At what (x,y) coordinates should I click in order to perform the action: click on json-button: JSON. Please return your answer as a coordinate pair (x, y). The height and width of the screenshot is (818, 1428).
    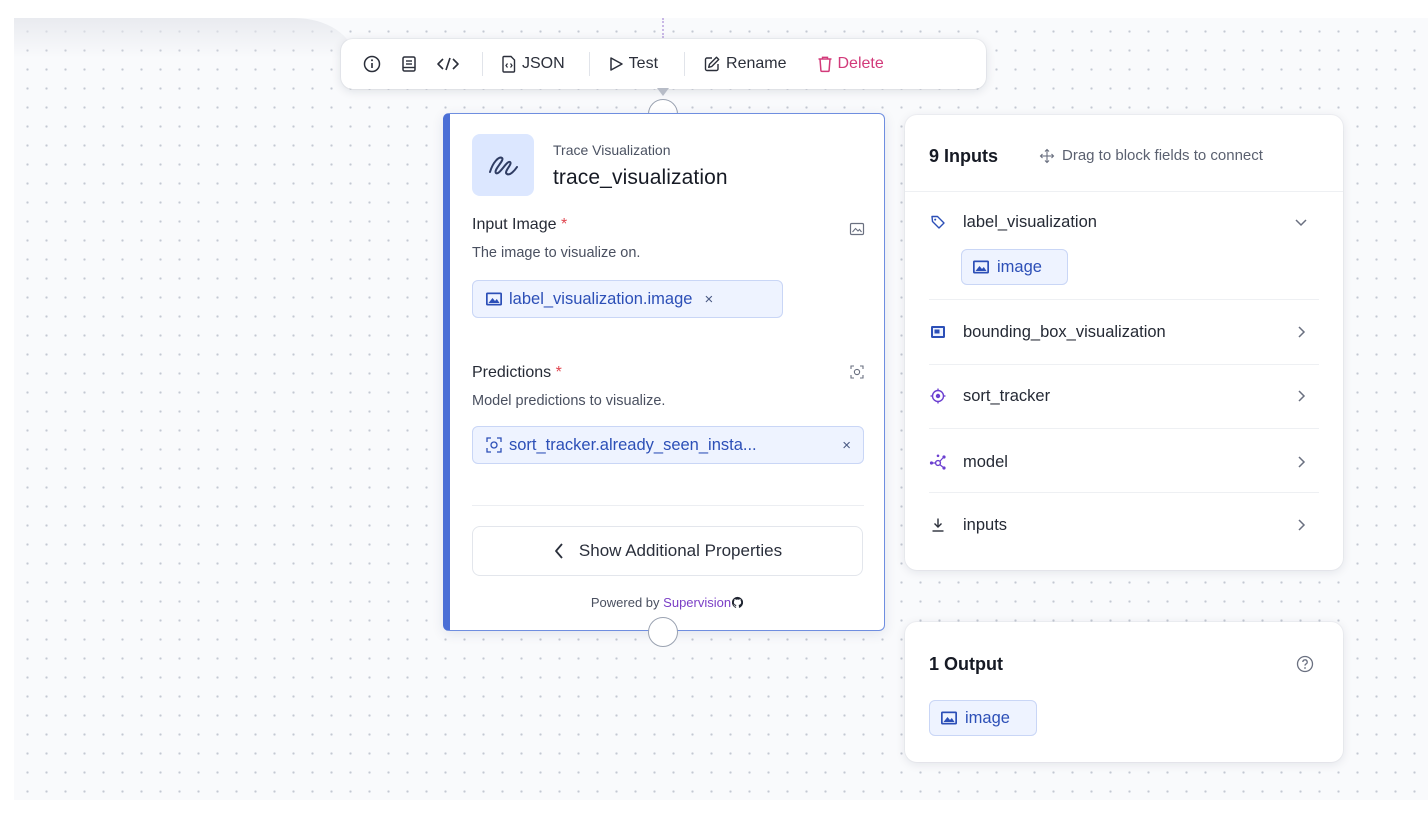
    Looking at the image, I should click on (533, 64).